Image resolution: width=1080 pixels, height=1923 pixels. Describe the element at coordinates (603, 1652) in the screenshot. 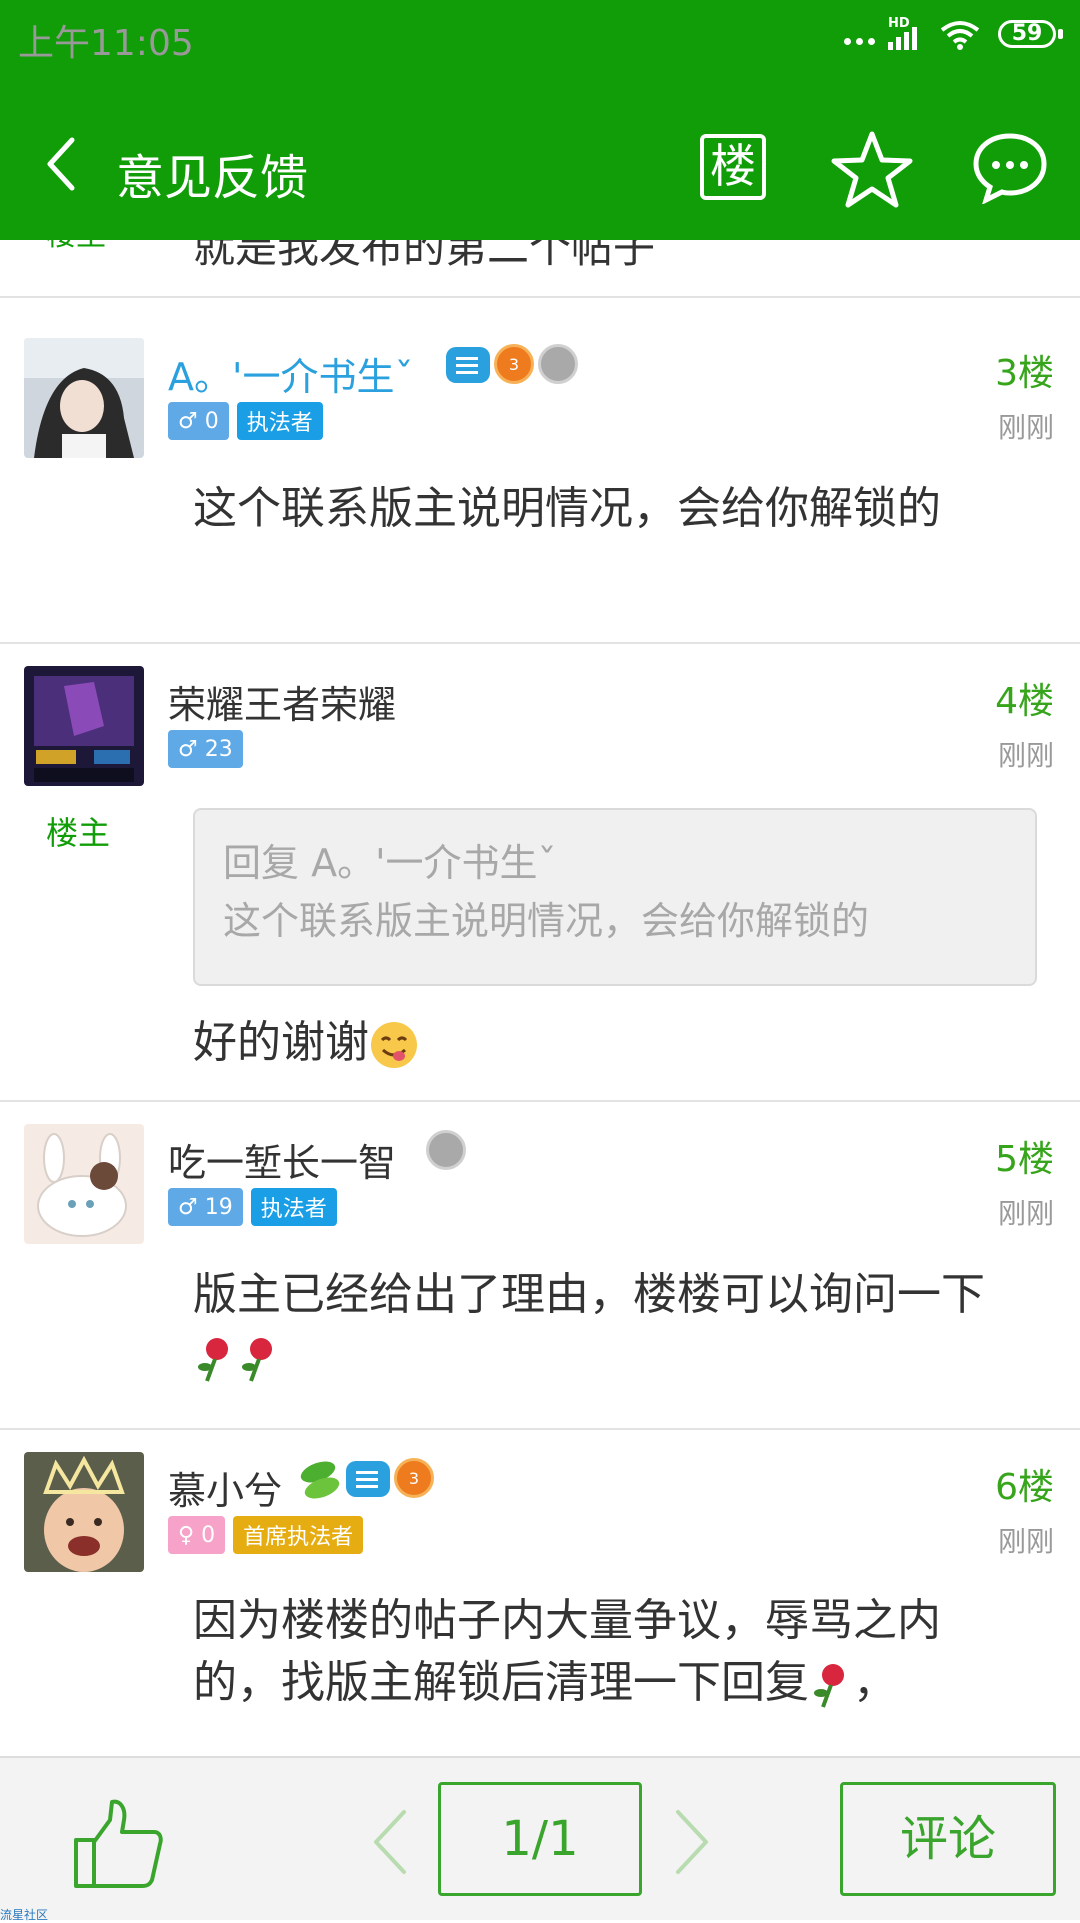

I see `post-body-line: 因为楼楼的帖子内大量争议，辱骂之内的，找版主解锁后清理一下回复 ，` at that location.